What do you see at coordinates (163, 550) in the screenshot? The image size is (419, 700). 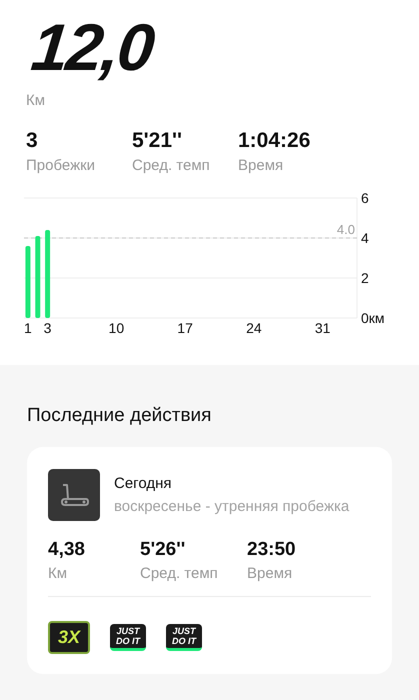 I see `stat-value: 5'26''` at bounding box center [163, 550].